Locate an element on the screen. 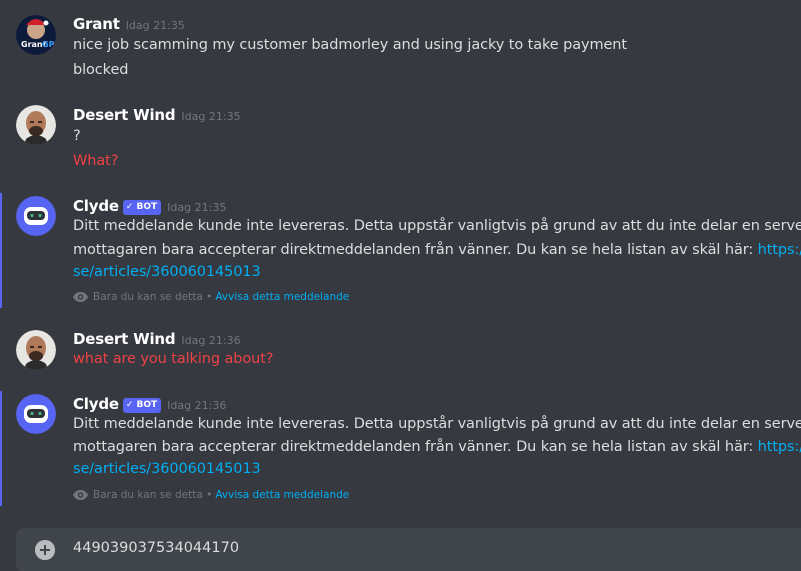 The width and height of the screenshot is (801, 571). message-text: blocked is located at coordinates (101, 70).